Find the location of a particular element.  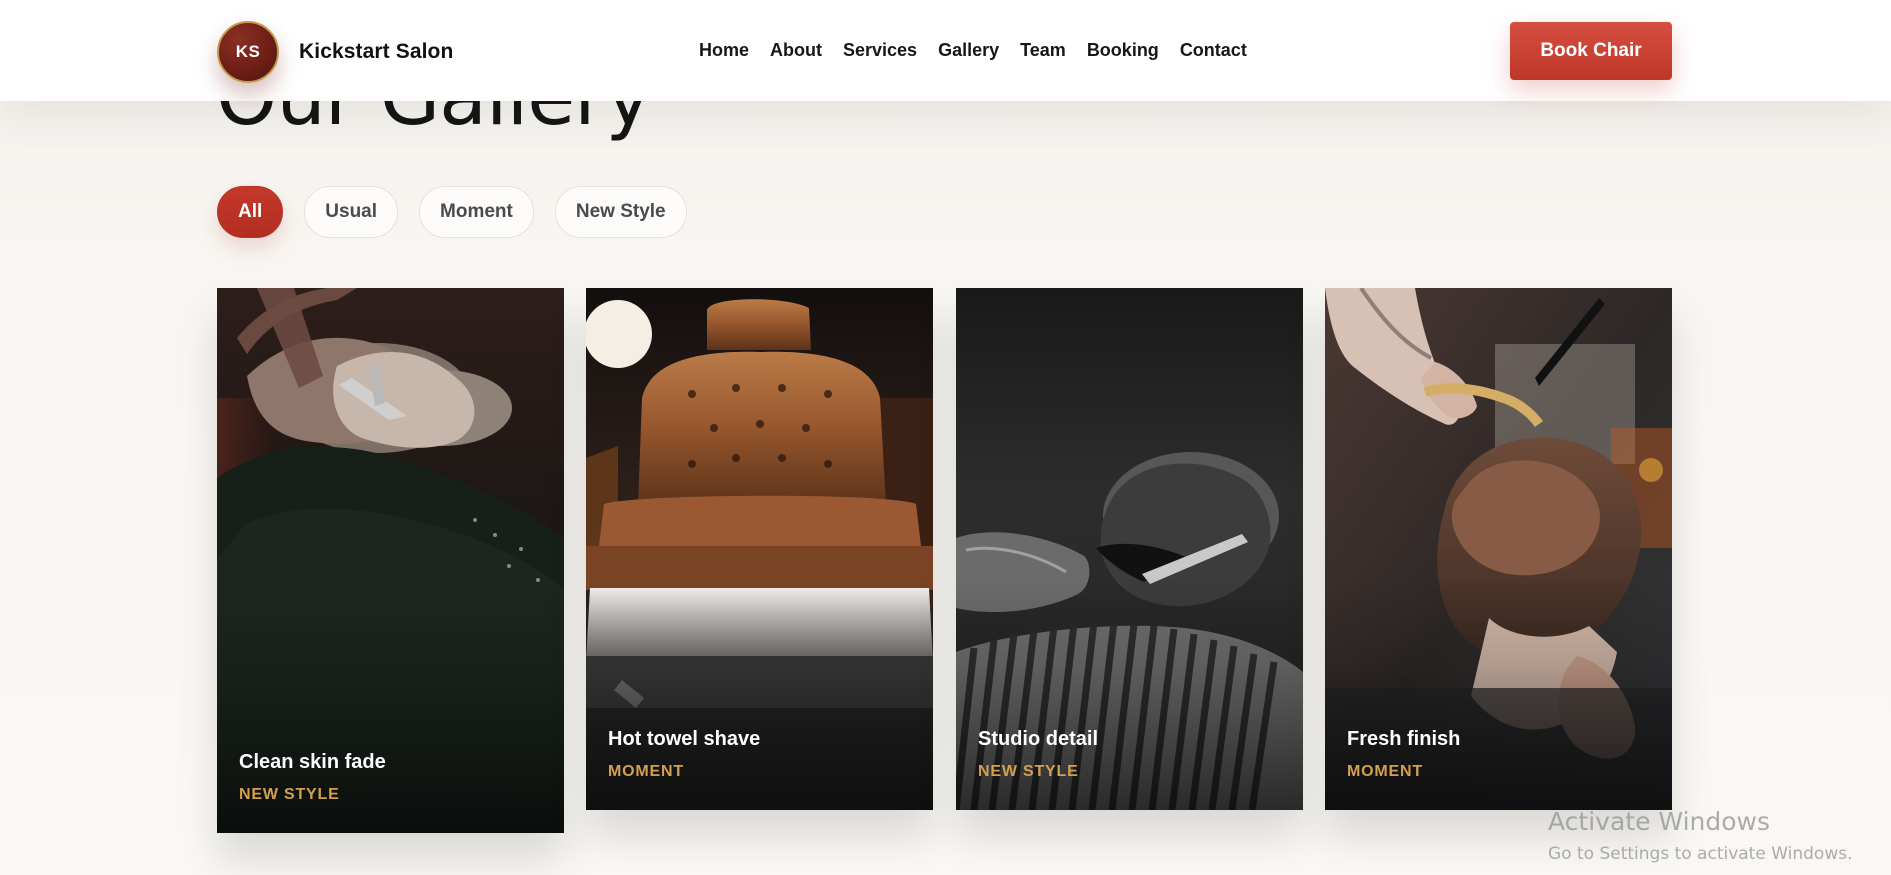

card-title: Fresh finish is located at coordinates (1404, 739).